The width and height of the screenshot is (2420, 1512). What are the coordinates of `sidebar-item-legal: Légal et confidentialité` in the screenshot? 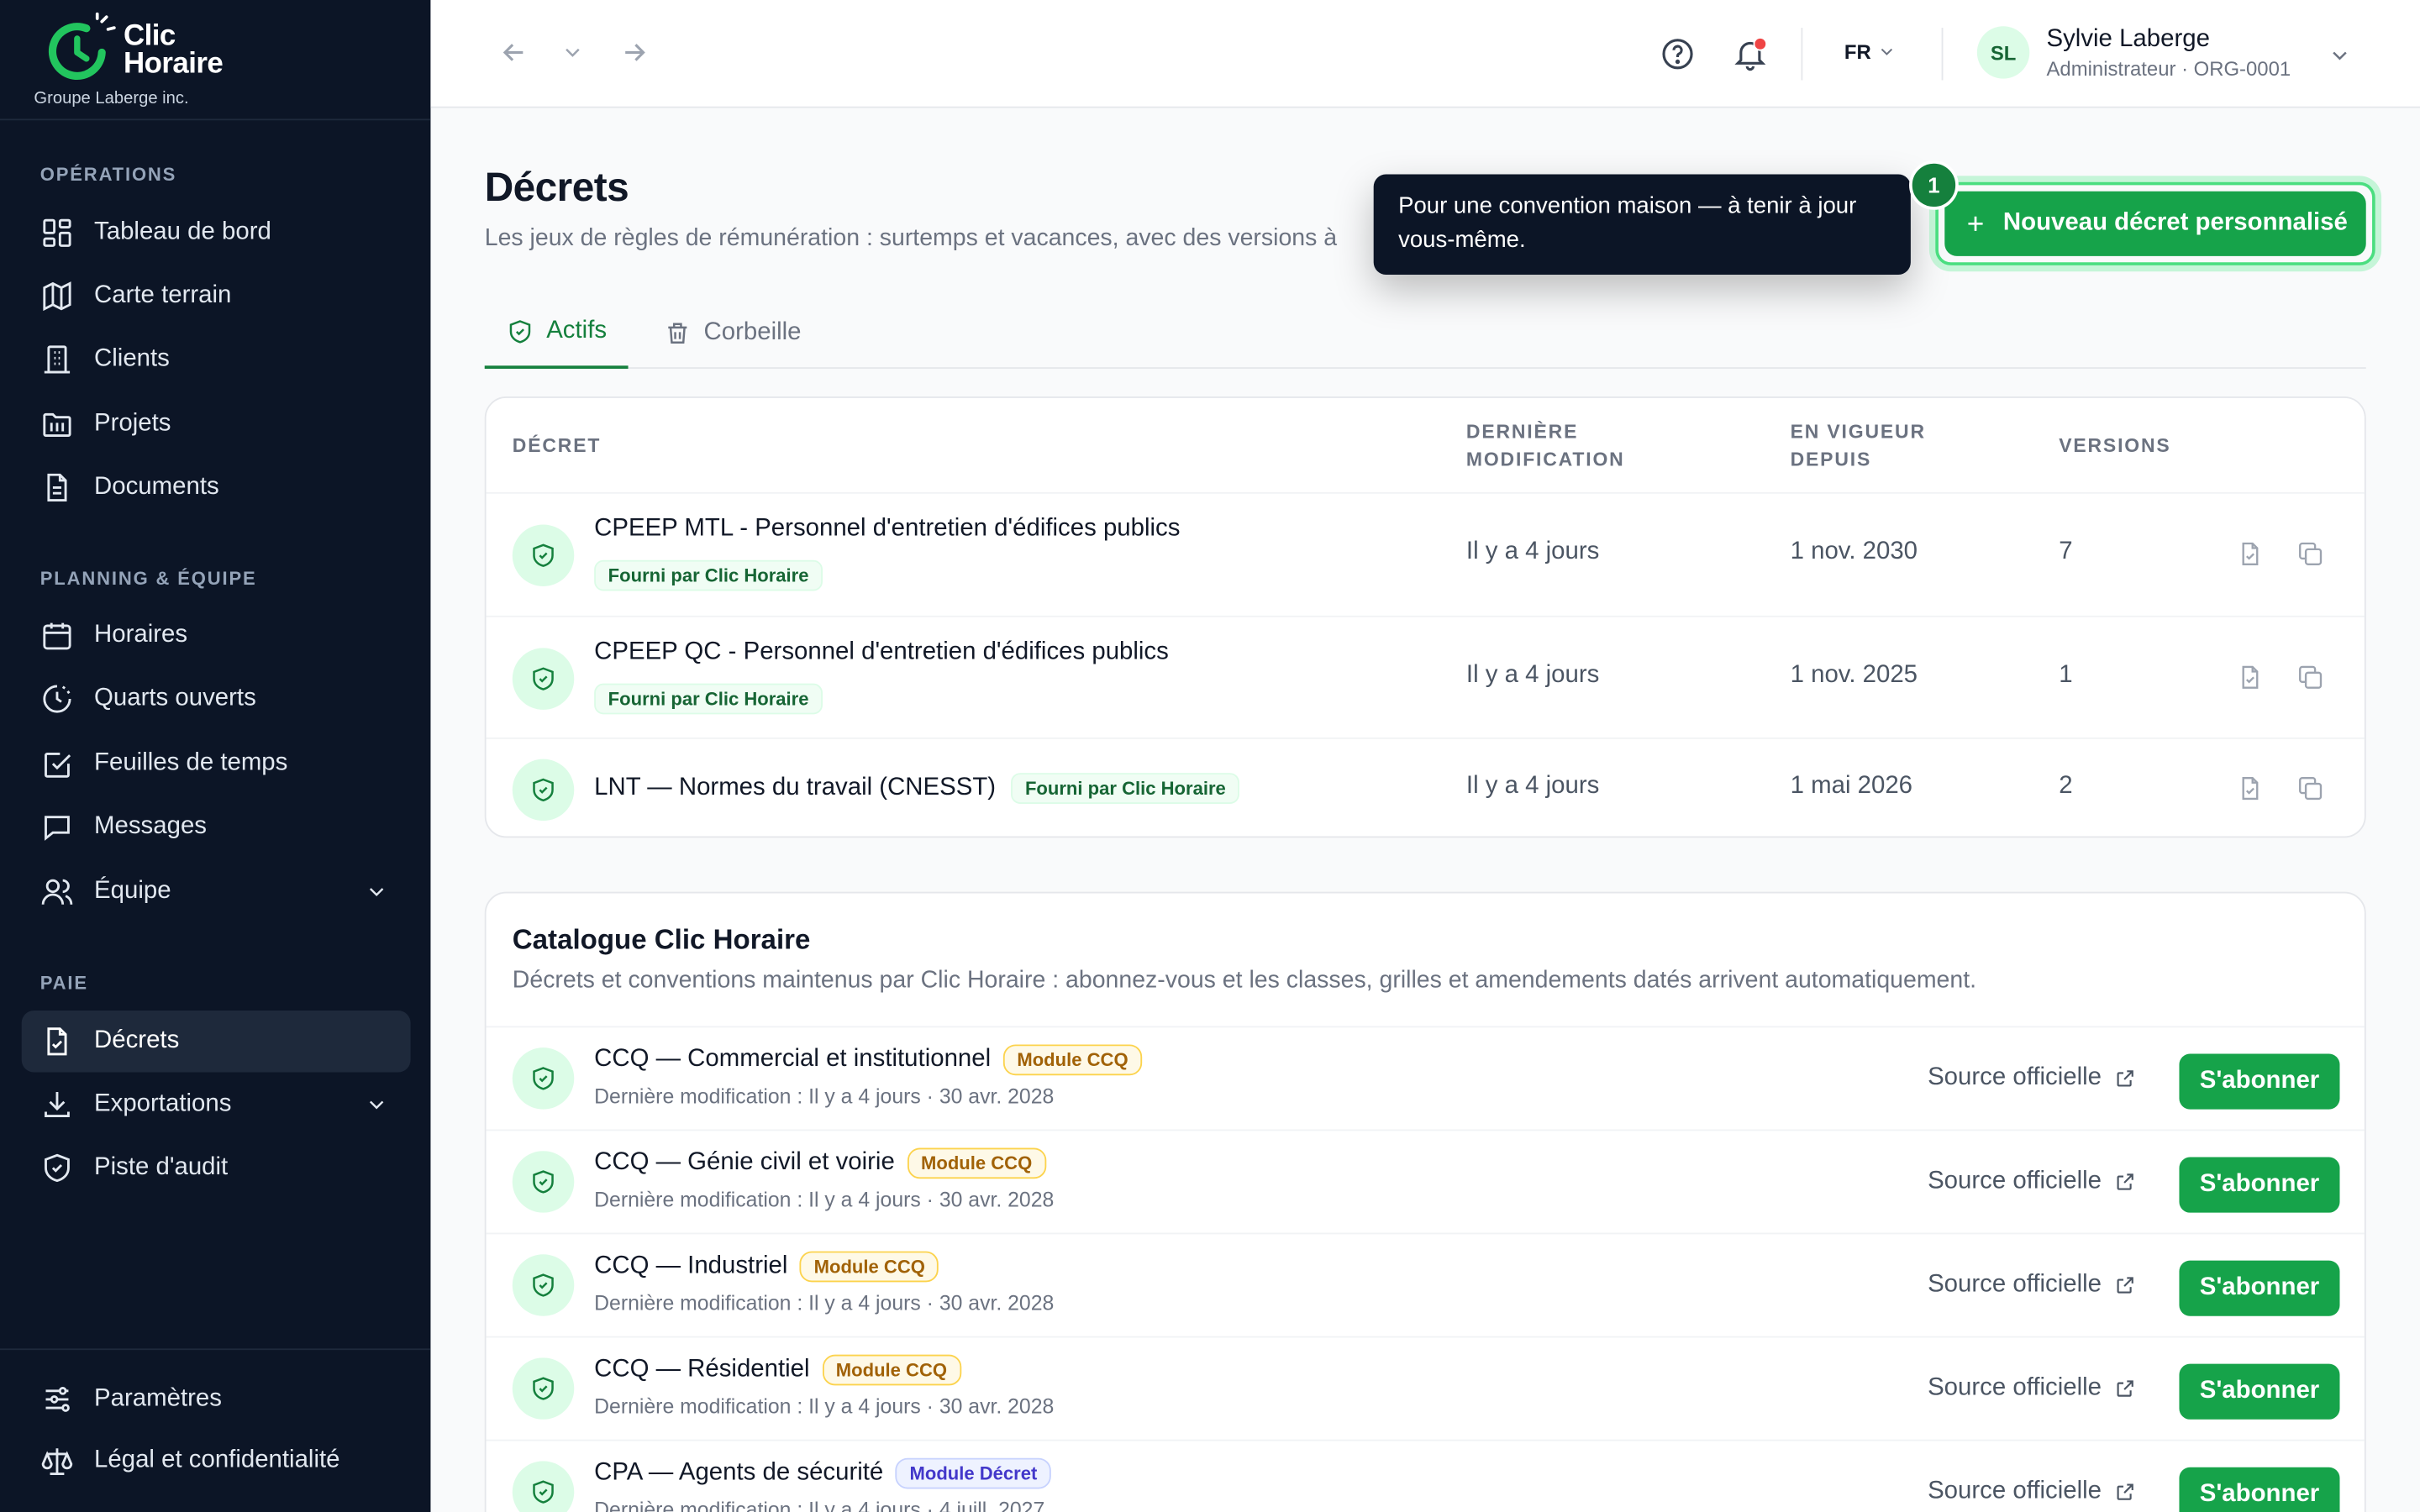 It's located at (217, 1461).